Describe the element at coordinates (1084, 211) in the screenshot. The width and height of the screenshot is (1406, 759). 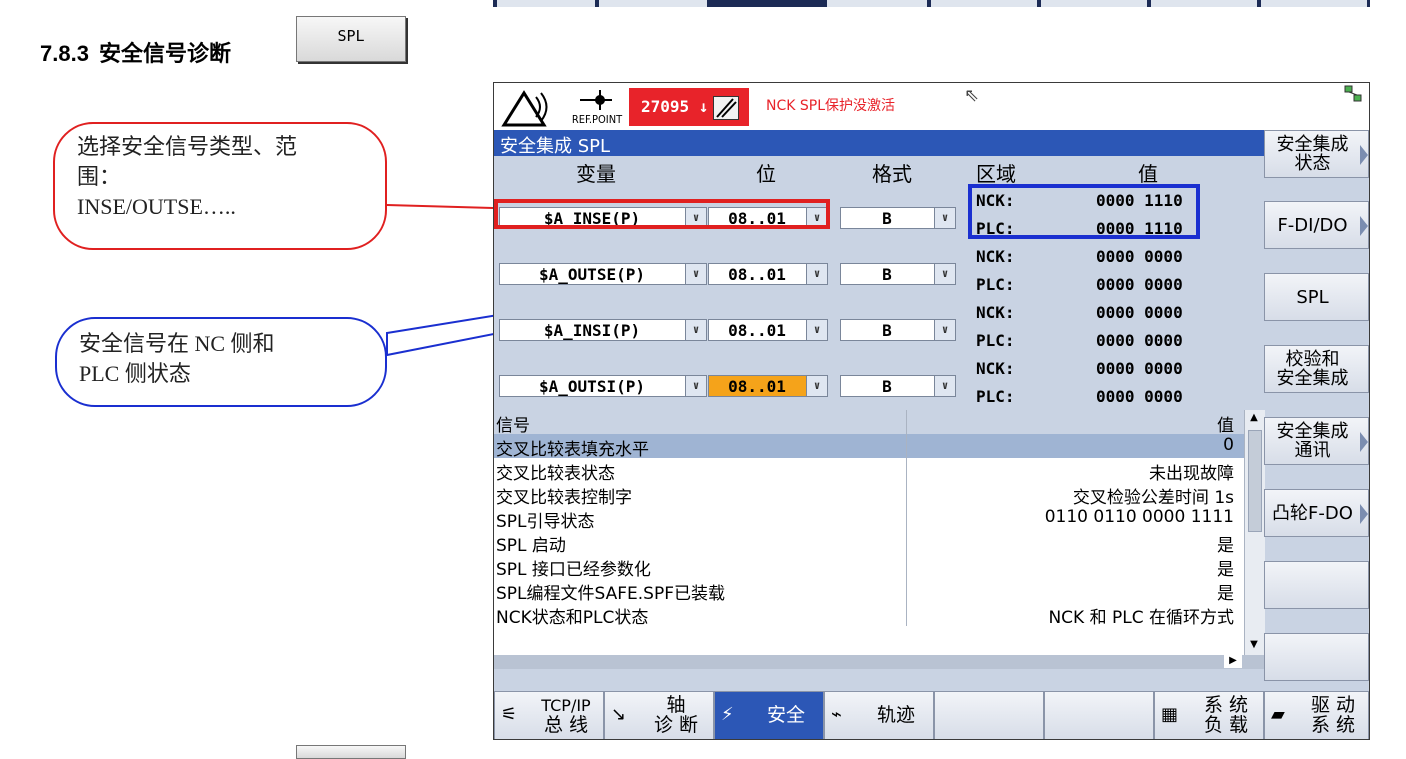
I see `highlight-box-status` at that location.